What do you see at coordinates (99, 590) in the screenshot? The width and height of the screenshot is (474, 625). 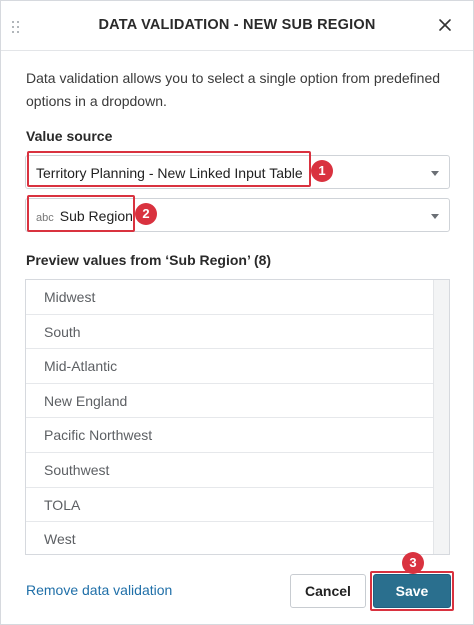 I see `remove-validation-link: Remove data validation` at bounding box center [99, 590].